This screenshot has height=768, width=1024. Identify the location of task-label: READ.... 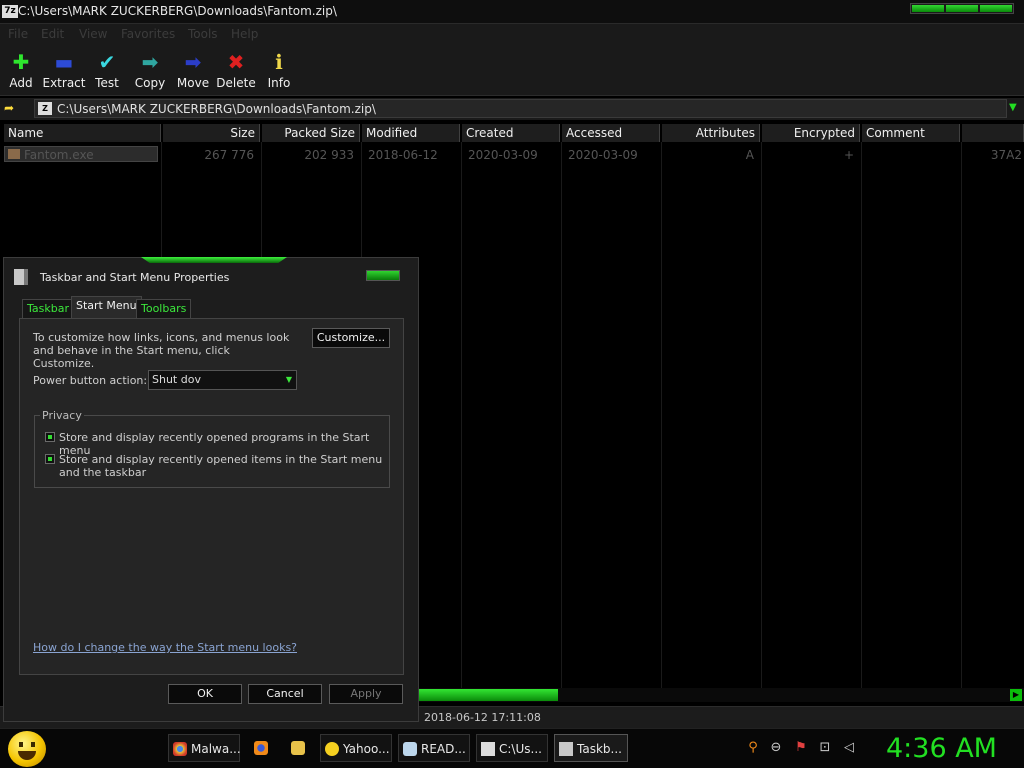
(443, 749).